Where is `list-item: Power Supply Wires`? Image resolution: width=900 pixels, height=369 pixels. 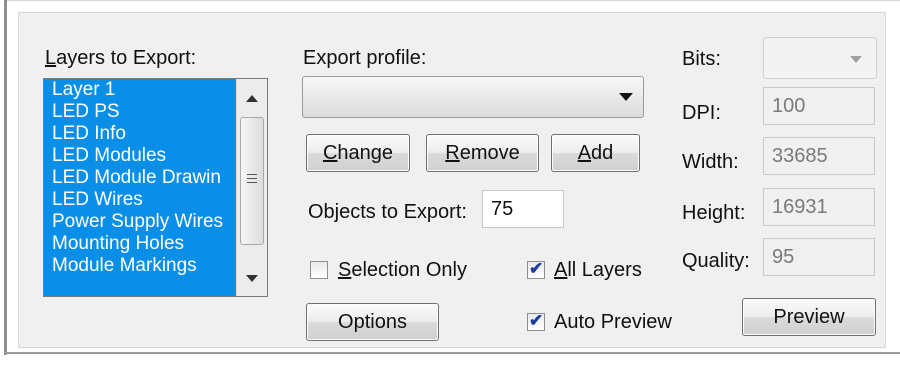
list-item: Power Supply Wires is located at coordinates (139, 222).